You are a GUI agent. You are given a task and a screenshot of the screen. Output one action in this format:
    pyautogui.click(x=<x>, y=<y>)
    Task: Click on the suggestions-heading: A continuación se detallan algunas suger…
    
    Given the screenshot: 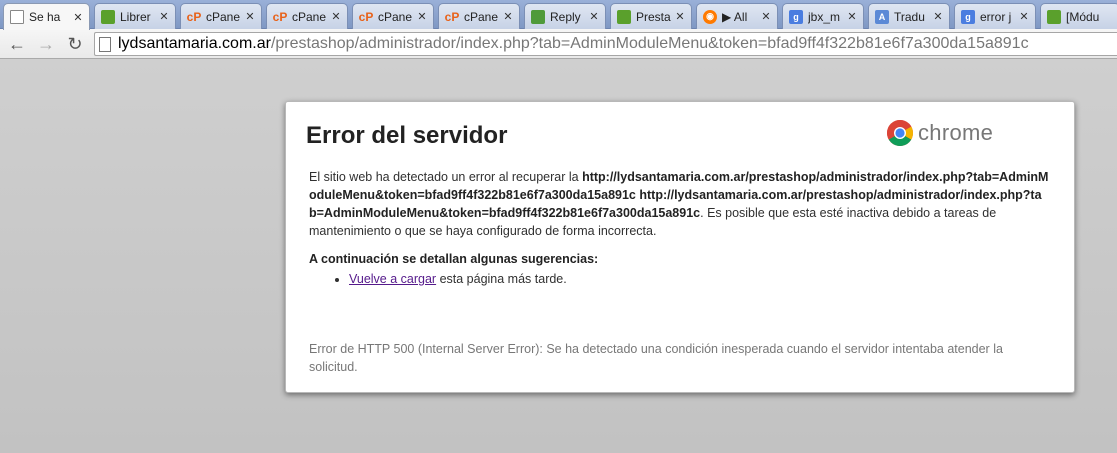 What is the action you would take?
    pyautogui.click(x=454, y=259)
    